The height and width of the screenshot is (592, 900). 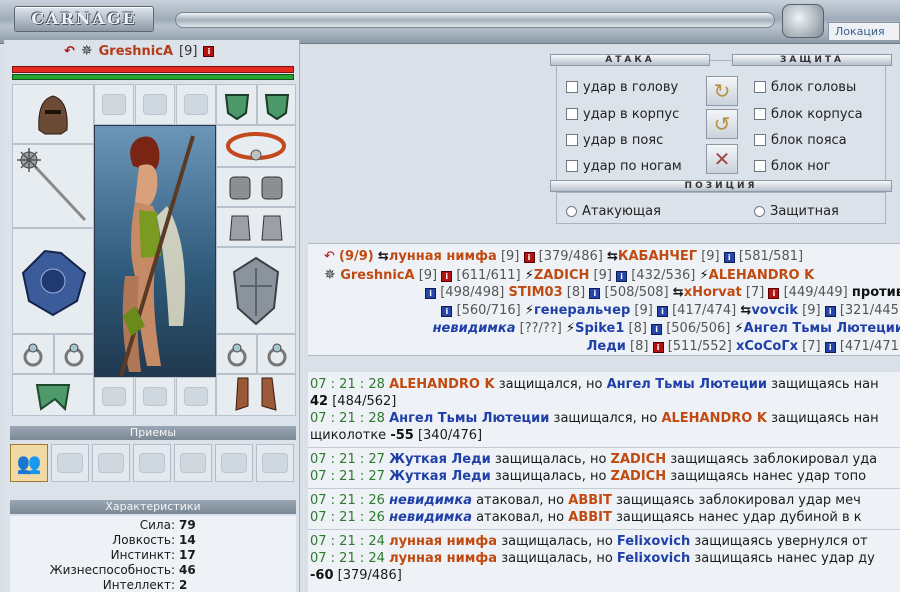 What do you see at coordinates (760, 140) in the screenshot?
I see `block-waist-checkbox` at bounding box center [760, 140].